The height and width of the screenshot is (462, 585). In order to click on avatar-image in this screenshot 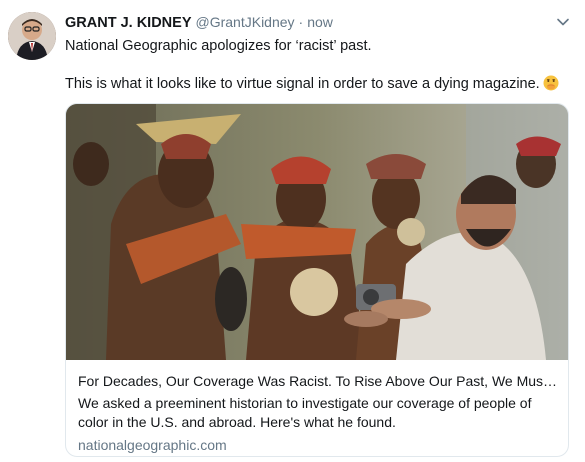, I will do `click(32, 36)`.